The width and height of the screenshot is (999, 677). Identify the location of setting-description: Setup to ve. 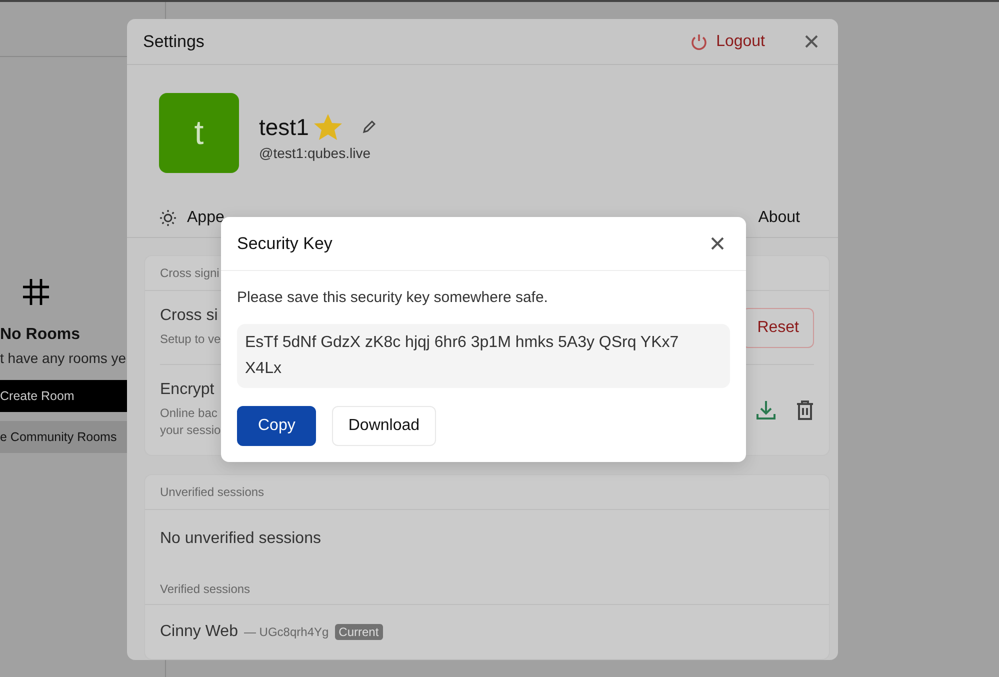
(190, 339).